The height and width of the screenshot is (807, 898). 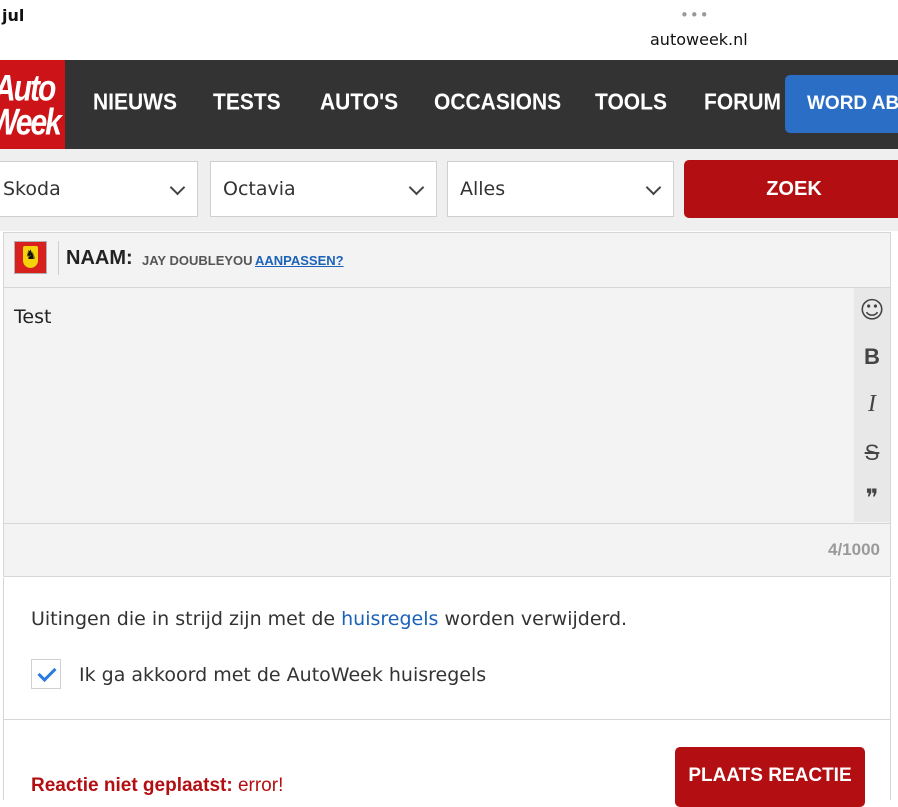 What do you see at coordinates (197, 260) in the screenshot?
I see `author-name: JAY DOUBLEYOU` at bounding box center [197, 260].